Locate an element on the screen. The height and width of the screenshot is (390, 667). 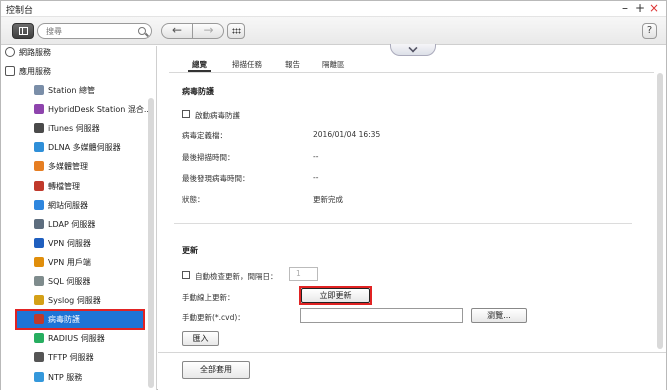
sidebar-item-multimedia: 多媒體管理 is located at coordinates (74, 166).